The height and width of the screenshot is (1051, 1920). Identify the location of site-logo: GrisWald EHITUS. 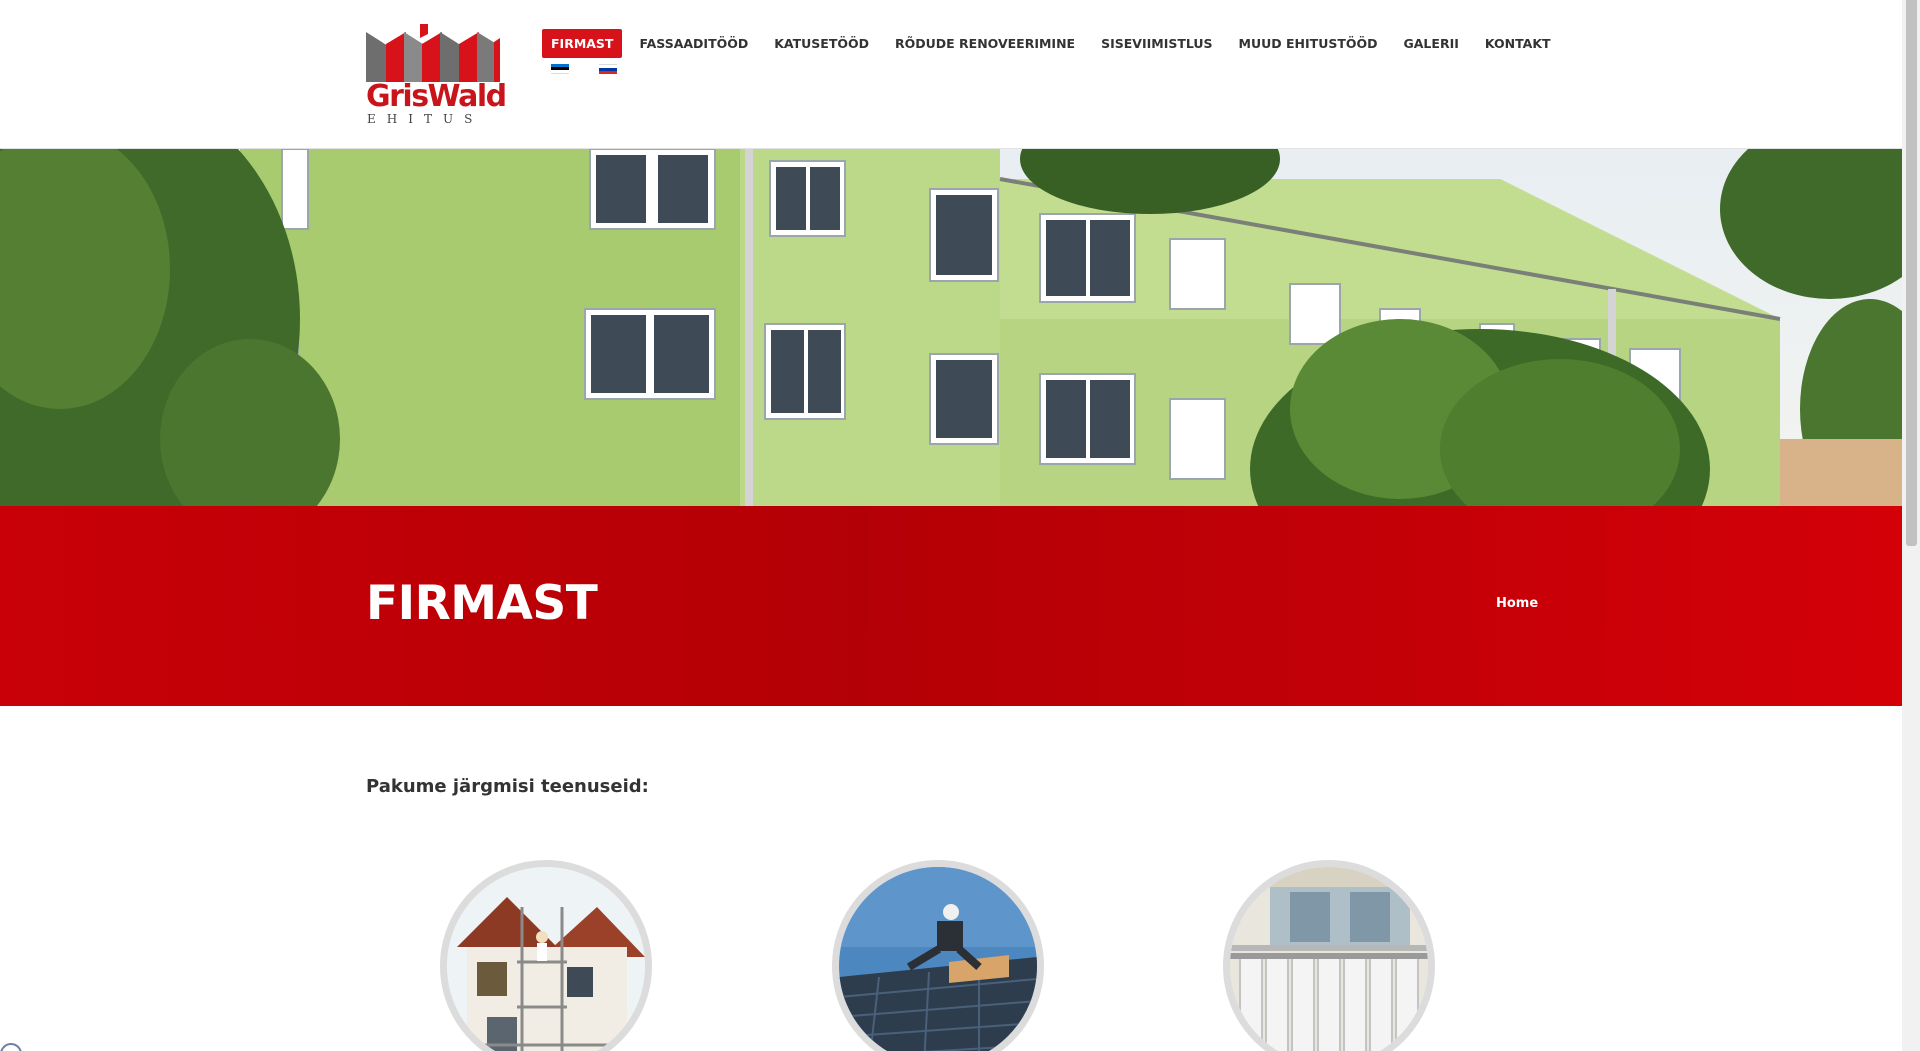
(436, 74).